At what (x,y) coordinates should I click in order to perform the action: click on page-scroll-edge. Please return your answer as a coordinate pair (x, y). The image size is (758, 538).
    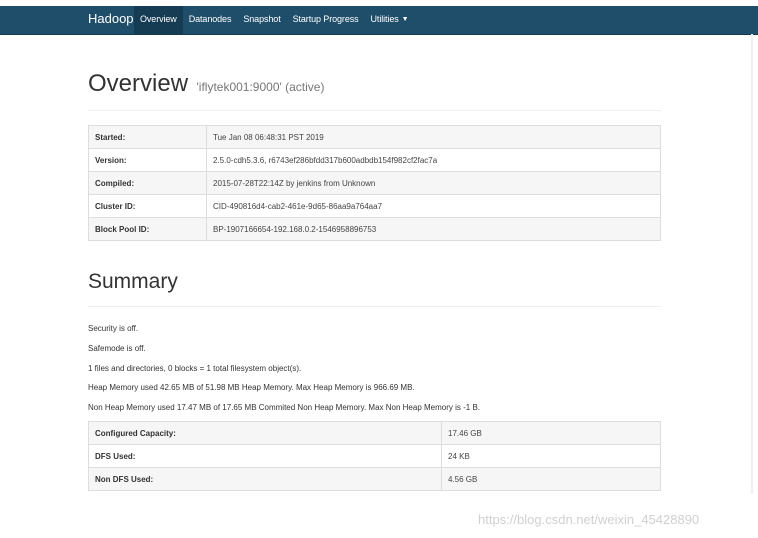
    Looking at the image, I should click on (752, 264).